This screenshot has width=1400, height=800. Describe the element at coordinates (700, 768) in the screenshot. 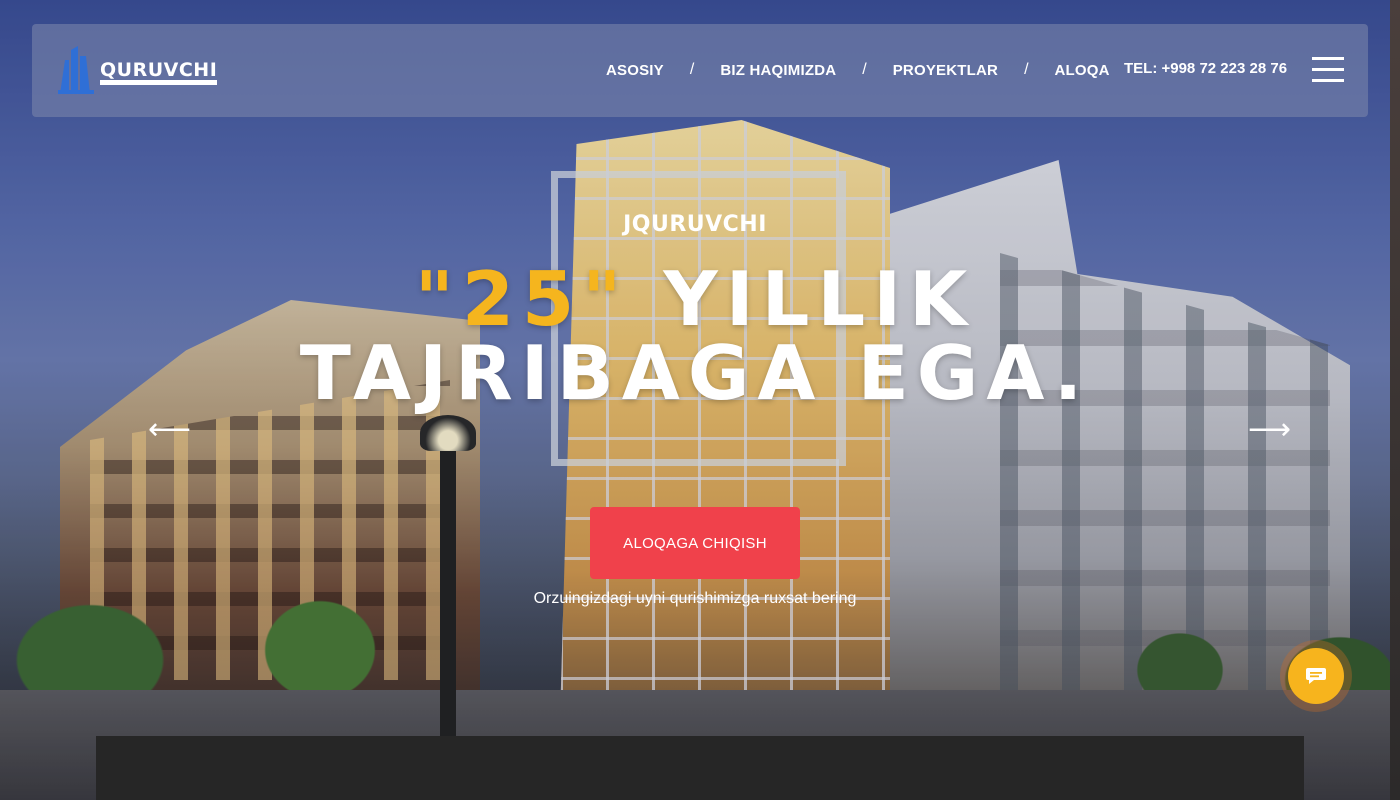

I see `bottom-panel` at that location.